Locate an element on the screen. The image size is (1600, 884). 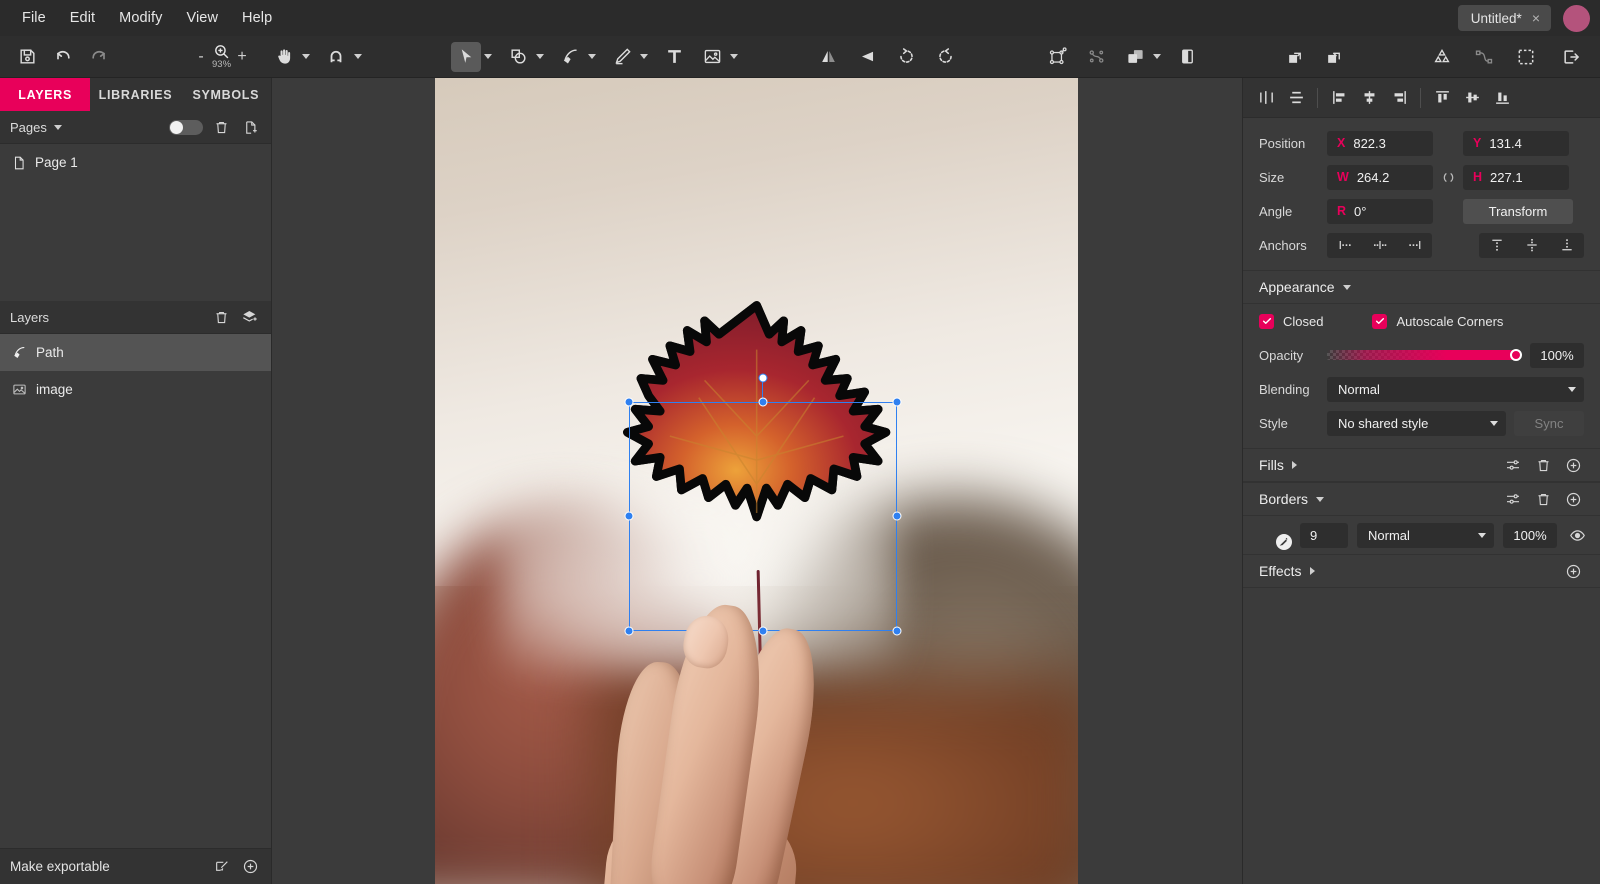
border-blend-select: Normal is located at coordinates (1425, 535).